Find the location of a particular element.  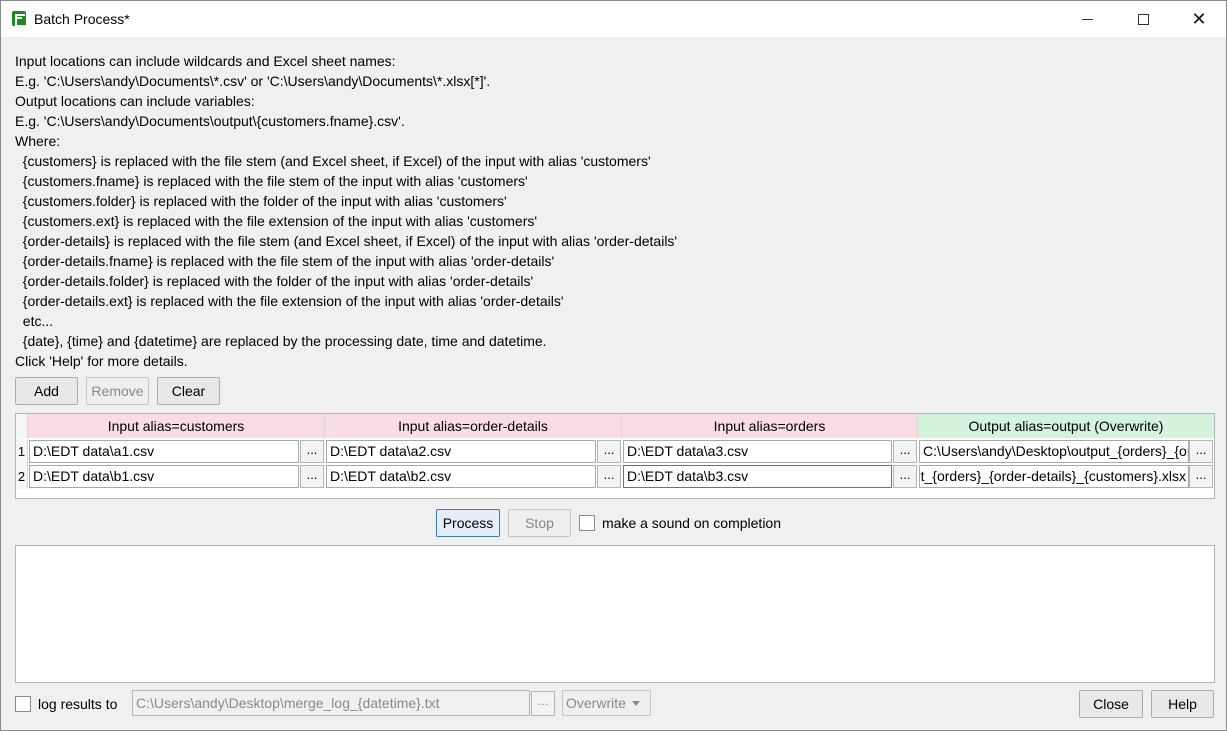

sound-checkbox is located at coordinates (587, 523).